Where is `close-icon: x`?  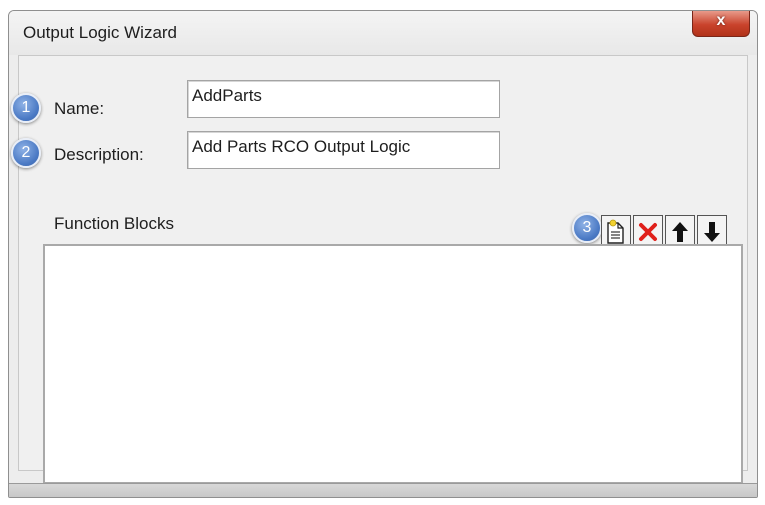
close-icon: x is located at coordinates (721, 20).